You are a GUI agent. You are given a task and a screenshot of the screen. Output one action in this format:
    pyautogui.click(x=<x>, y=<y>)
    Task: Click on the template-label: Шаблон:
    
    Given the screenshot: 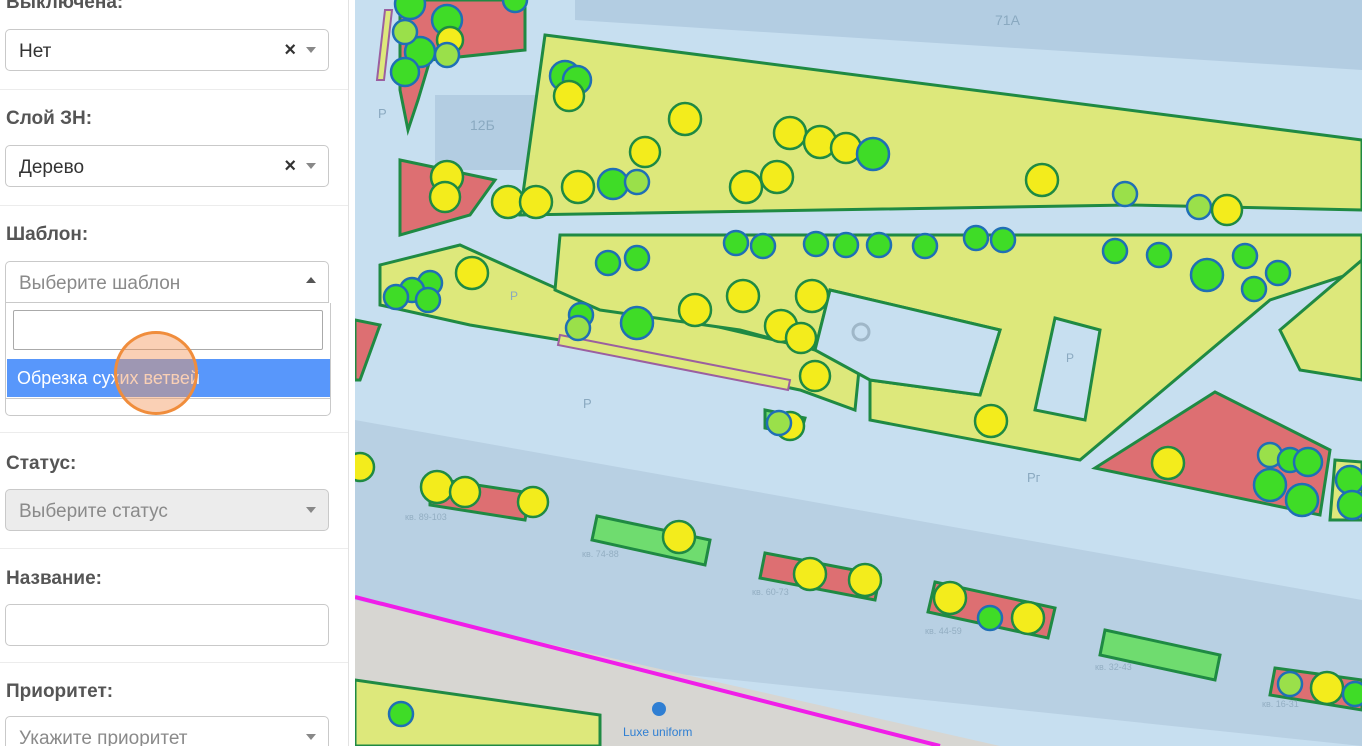 What is the action you would take?
    pyautogui.click(x=47, y=234)
    